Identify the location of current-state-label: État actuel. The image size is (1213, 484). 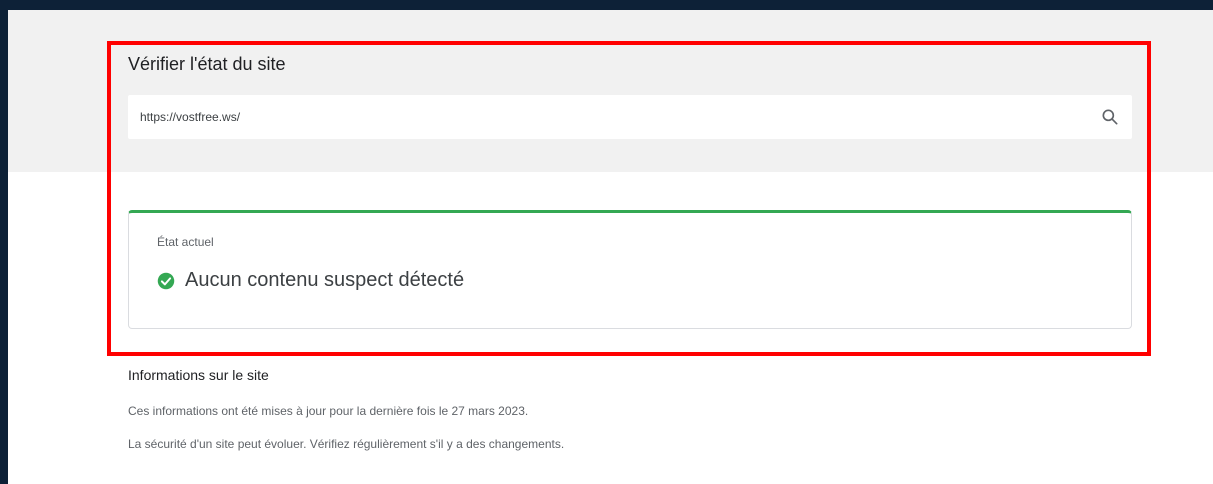
(185, 242).